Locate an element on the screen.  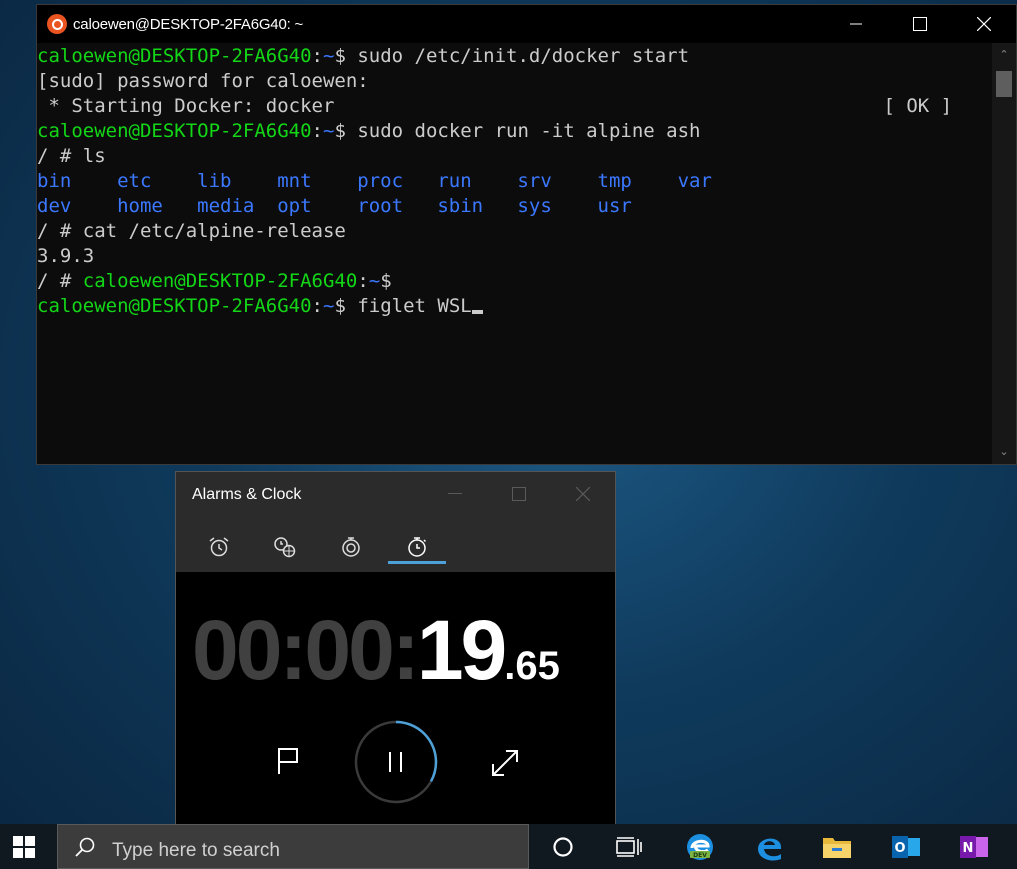
tab-alarm is located at coordinates (219, 547).